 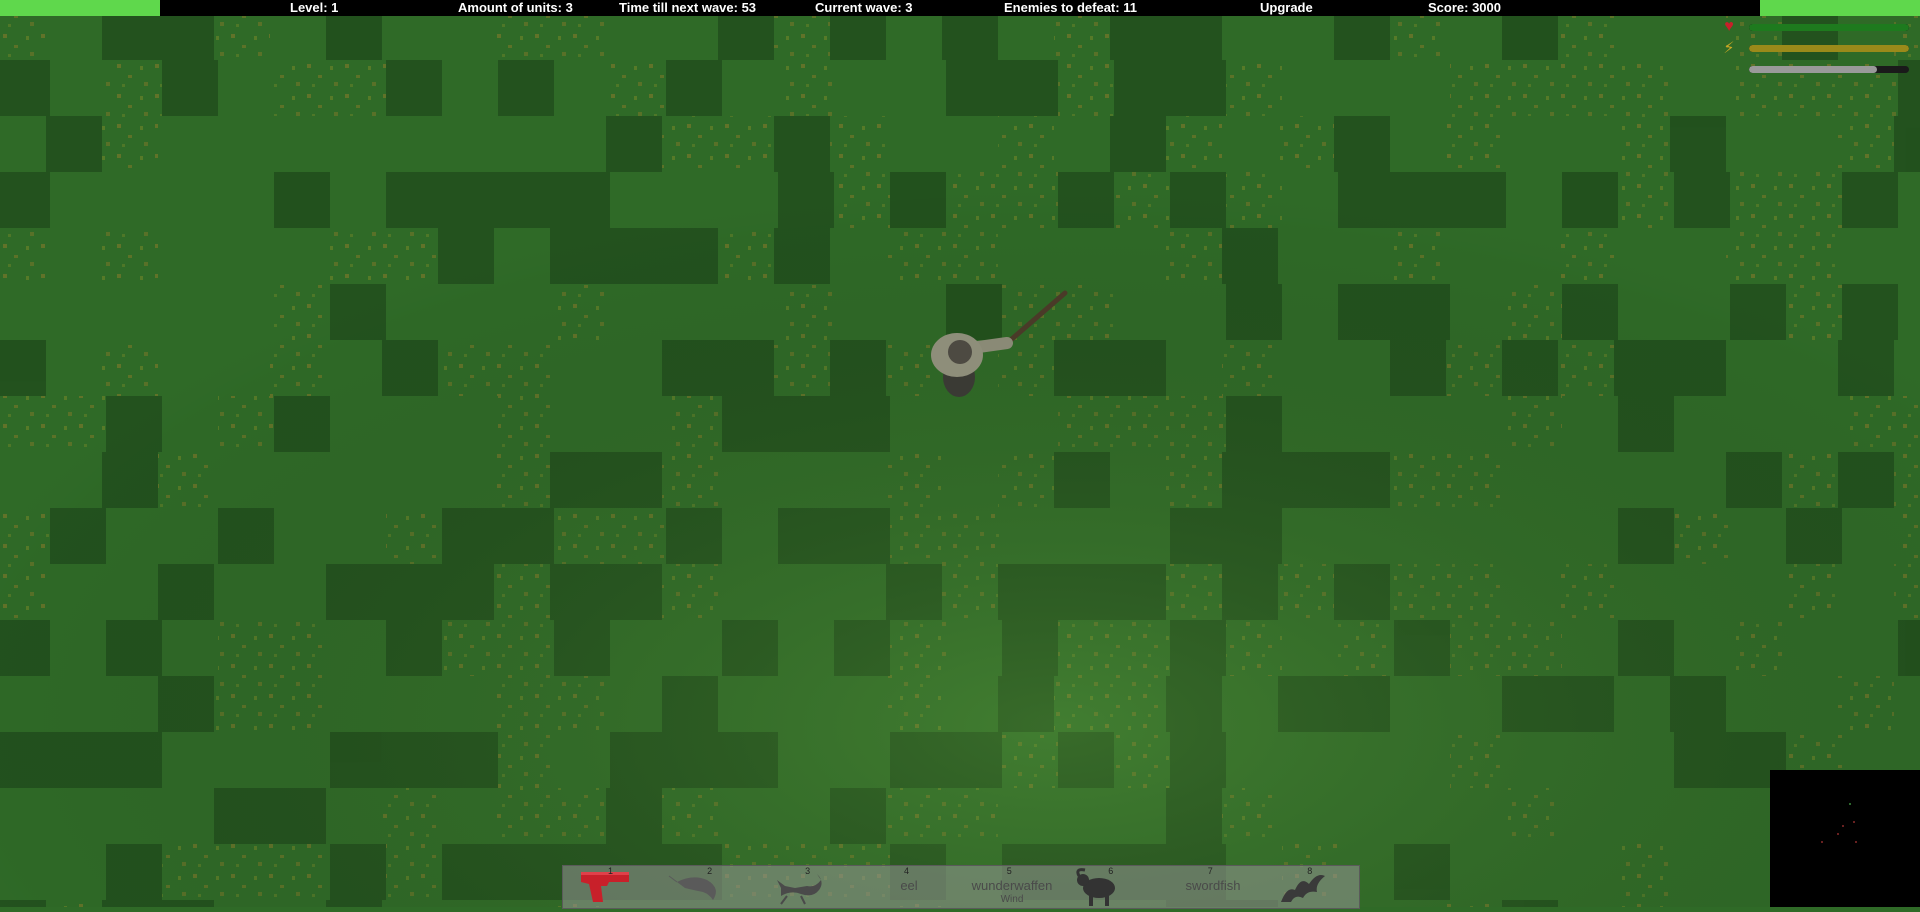 I want to click on weapon-slot-label: swordfish, so click(x=1213, y=885).